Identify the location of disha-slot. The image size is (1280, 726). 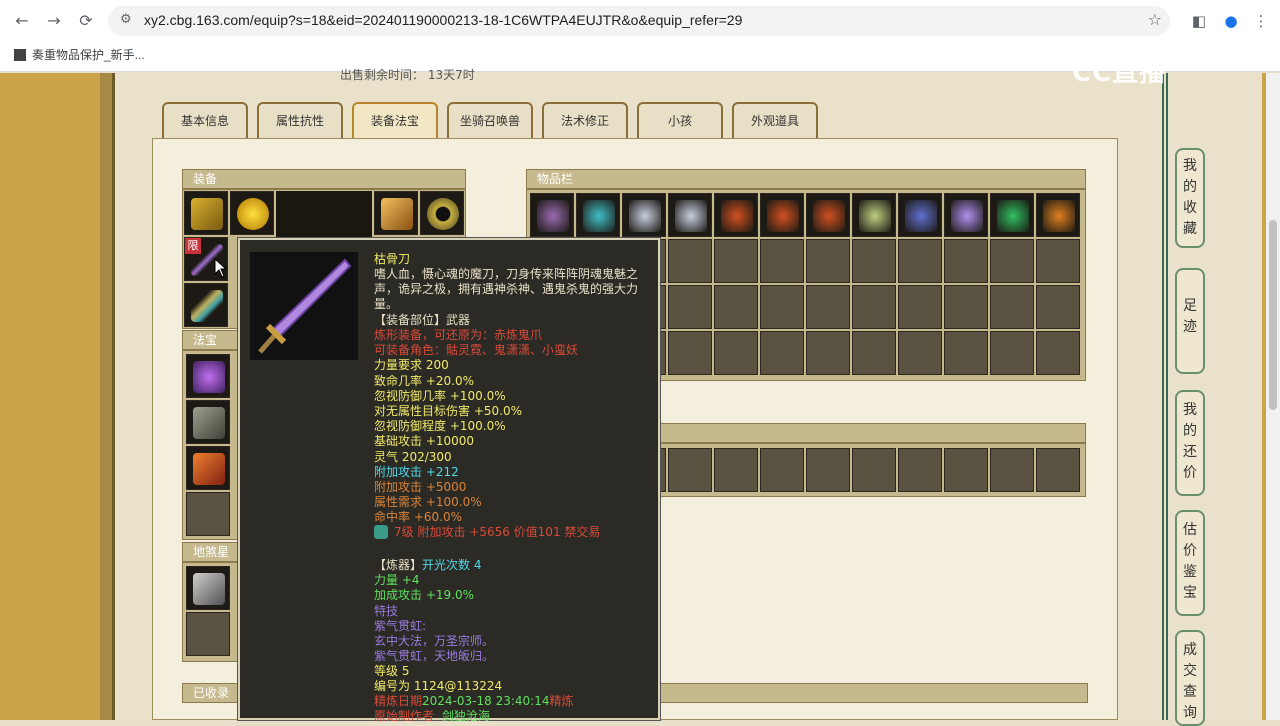
(208, 588).